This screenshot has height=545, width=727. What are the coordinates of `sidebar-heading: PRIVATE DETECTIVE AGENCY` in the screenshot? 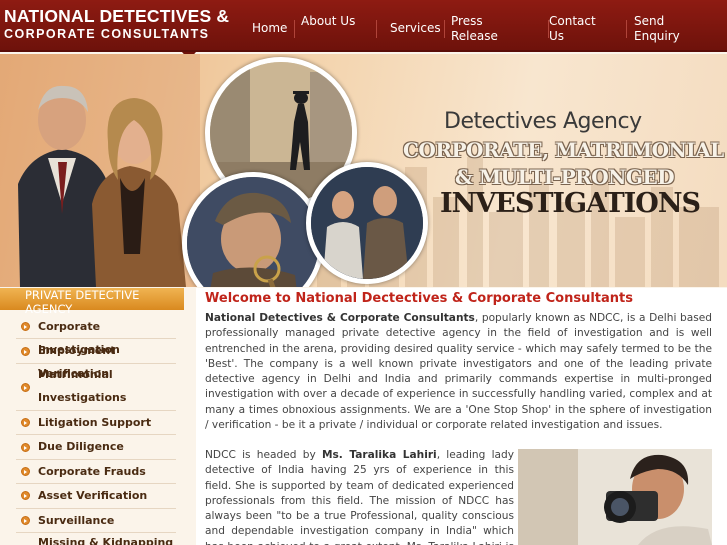 It's located at (92, 302).